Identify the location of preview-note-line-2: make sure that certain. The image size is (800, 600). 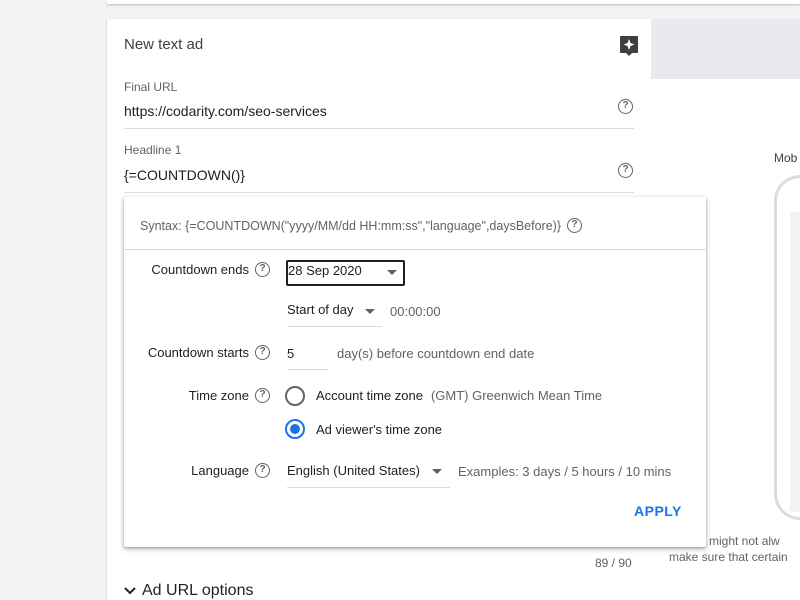
(728, 557).